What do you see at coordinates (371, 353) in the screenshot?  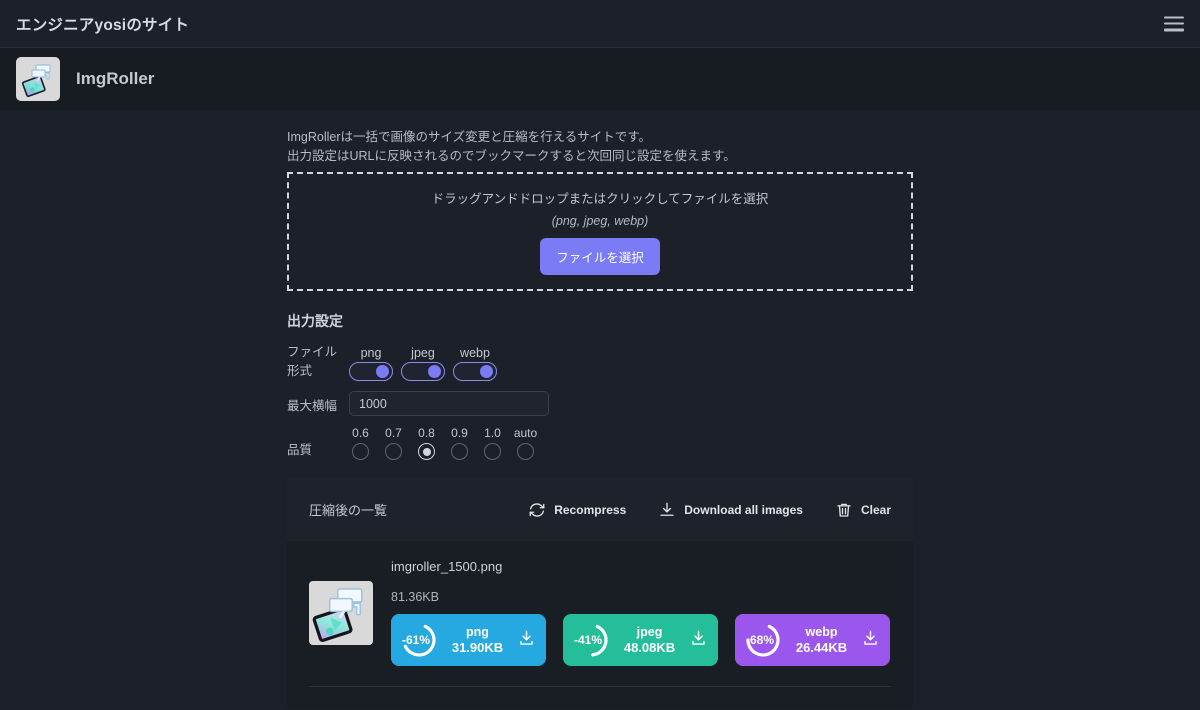 I see `format-toggle-png-label: png` at bounding box center [371, 353].